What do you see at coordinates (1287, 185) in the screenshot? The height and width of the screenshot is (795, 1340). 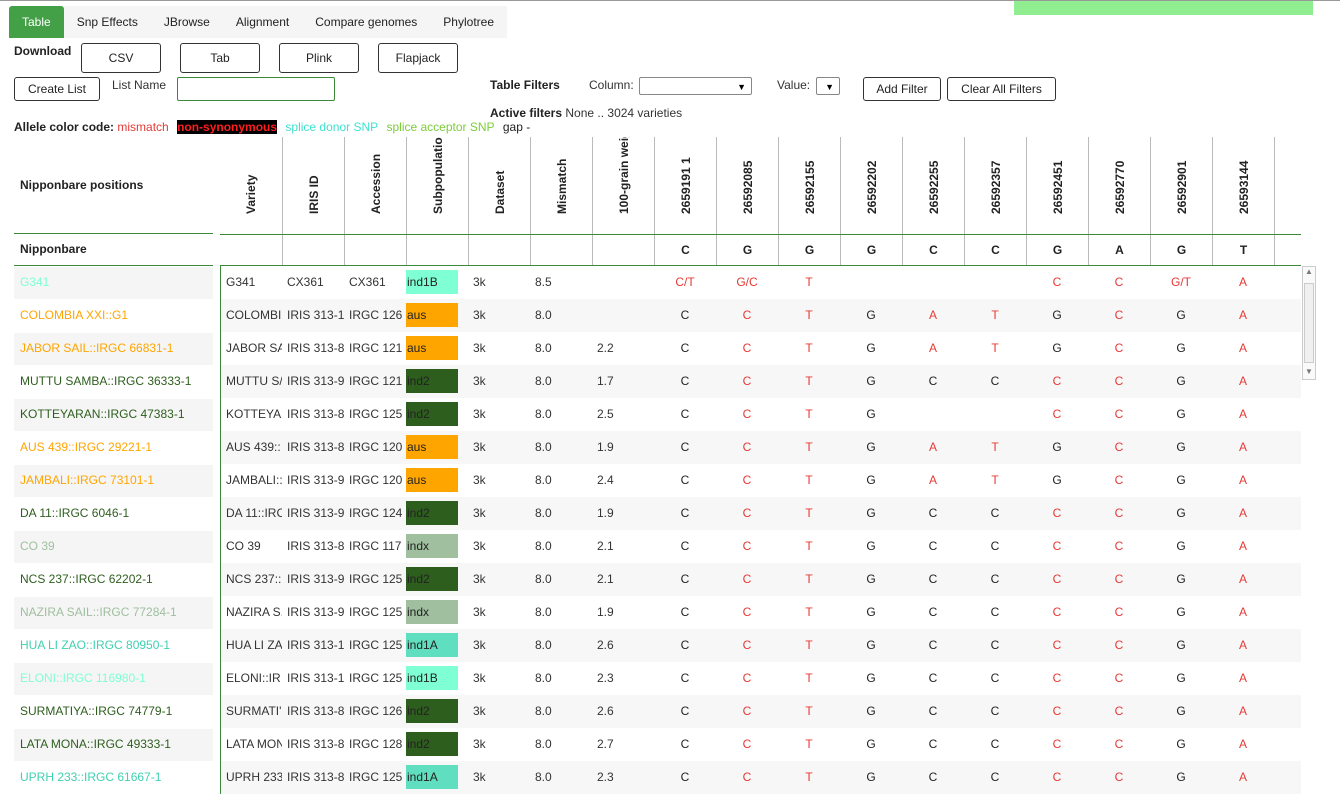 I see `position-header: 26593251` at bounding box center [1287, 185].